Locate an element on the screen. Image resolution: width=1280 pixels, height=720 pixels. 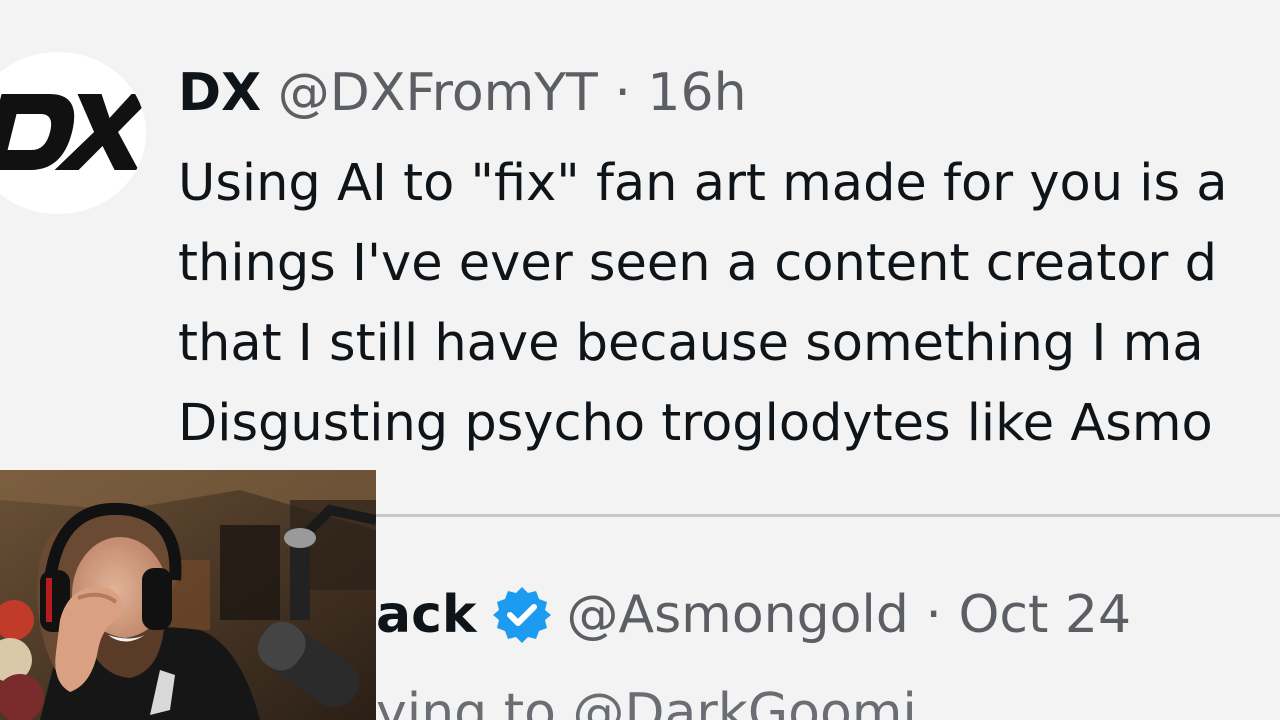
streamer-webcam is located at coordinates (188, 595).